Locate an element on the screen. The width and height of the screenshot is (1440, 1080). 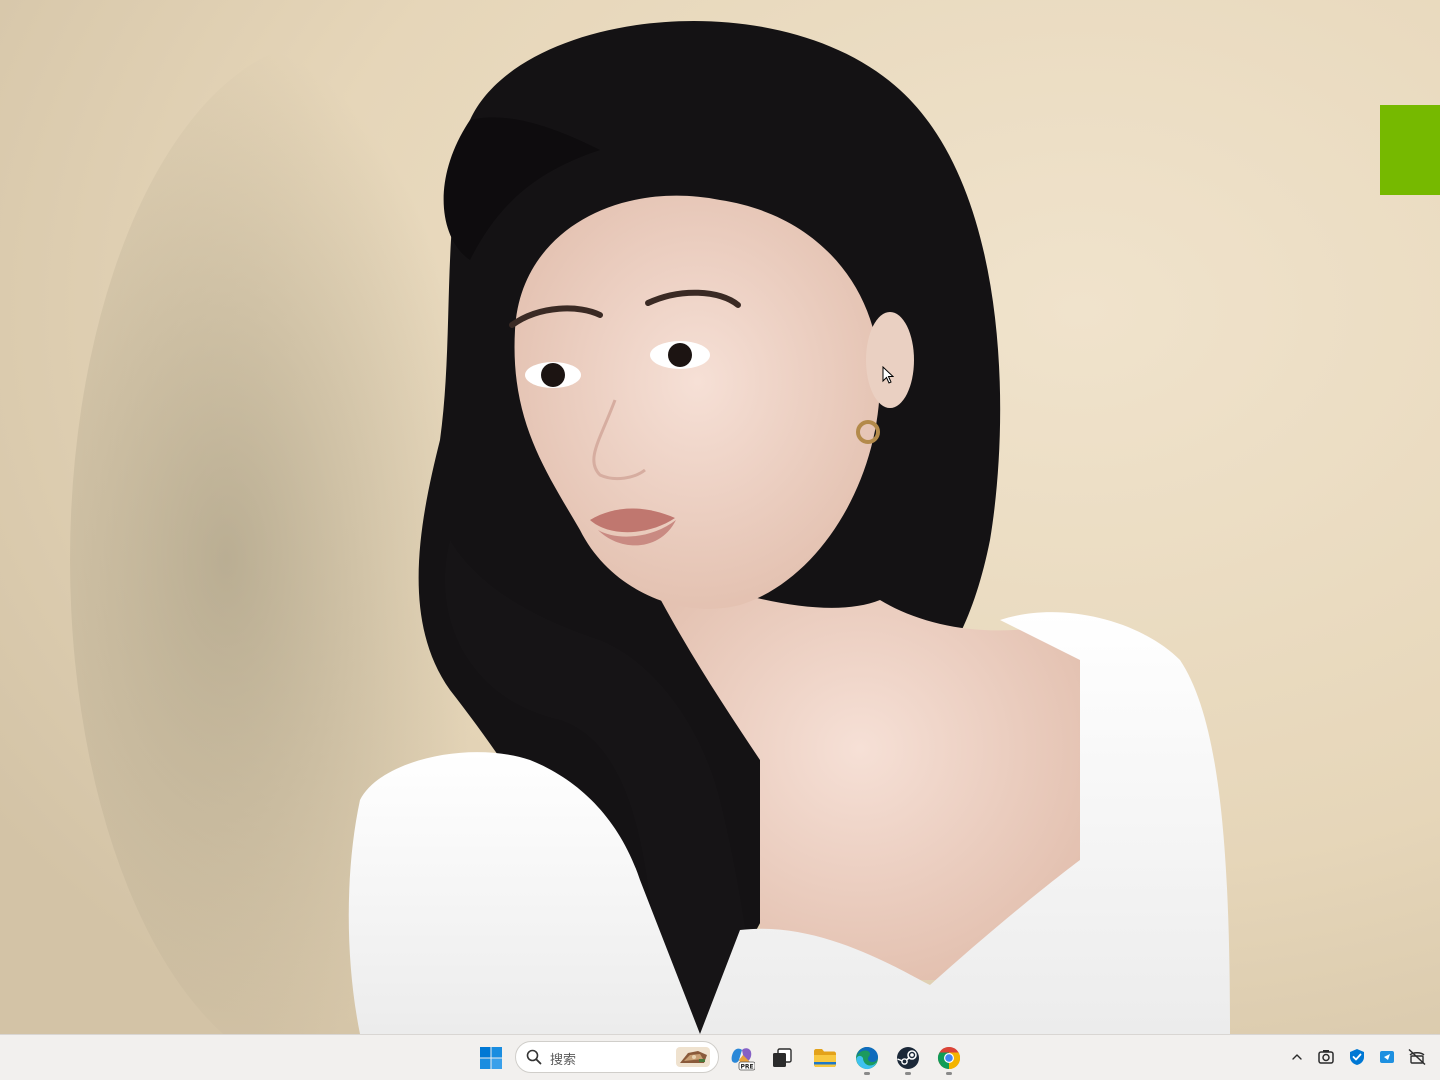
chrome-button is located at coordinates (949, 1058).